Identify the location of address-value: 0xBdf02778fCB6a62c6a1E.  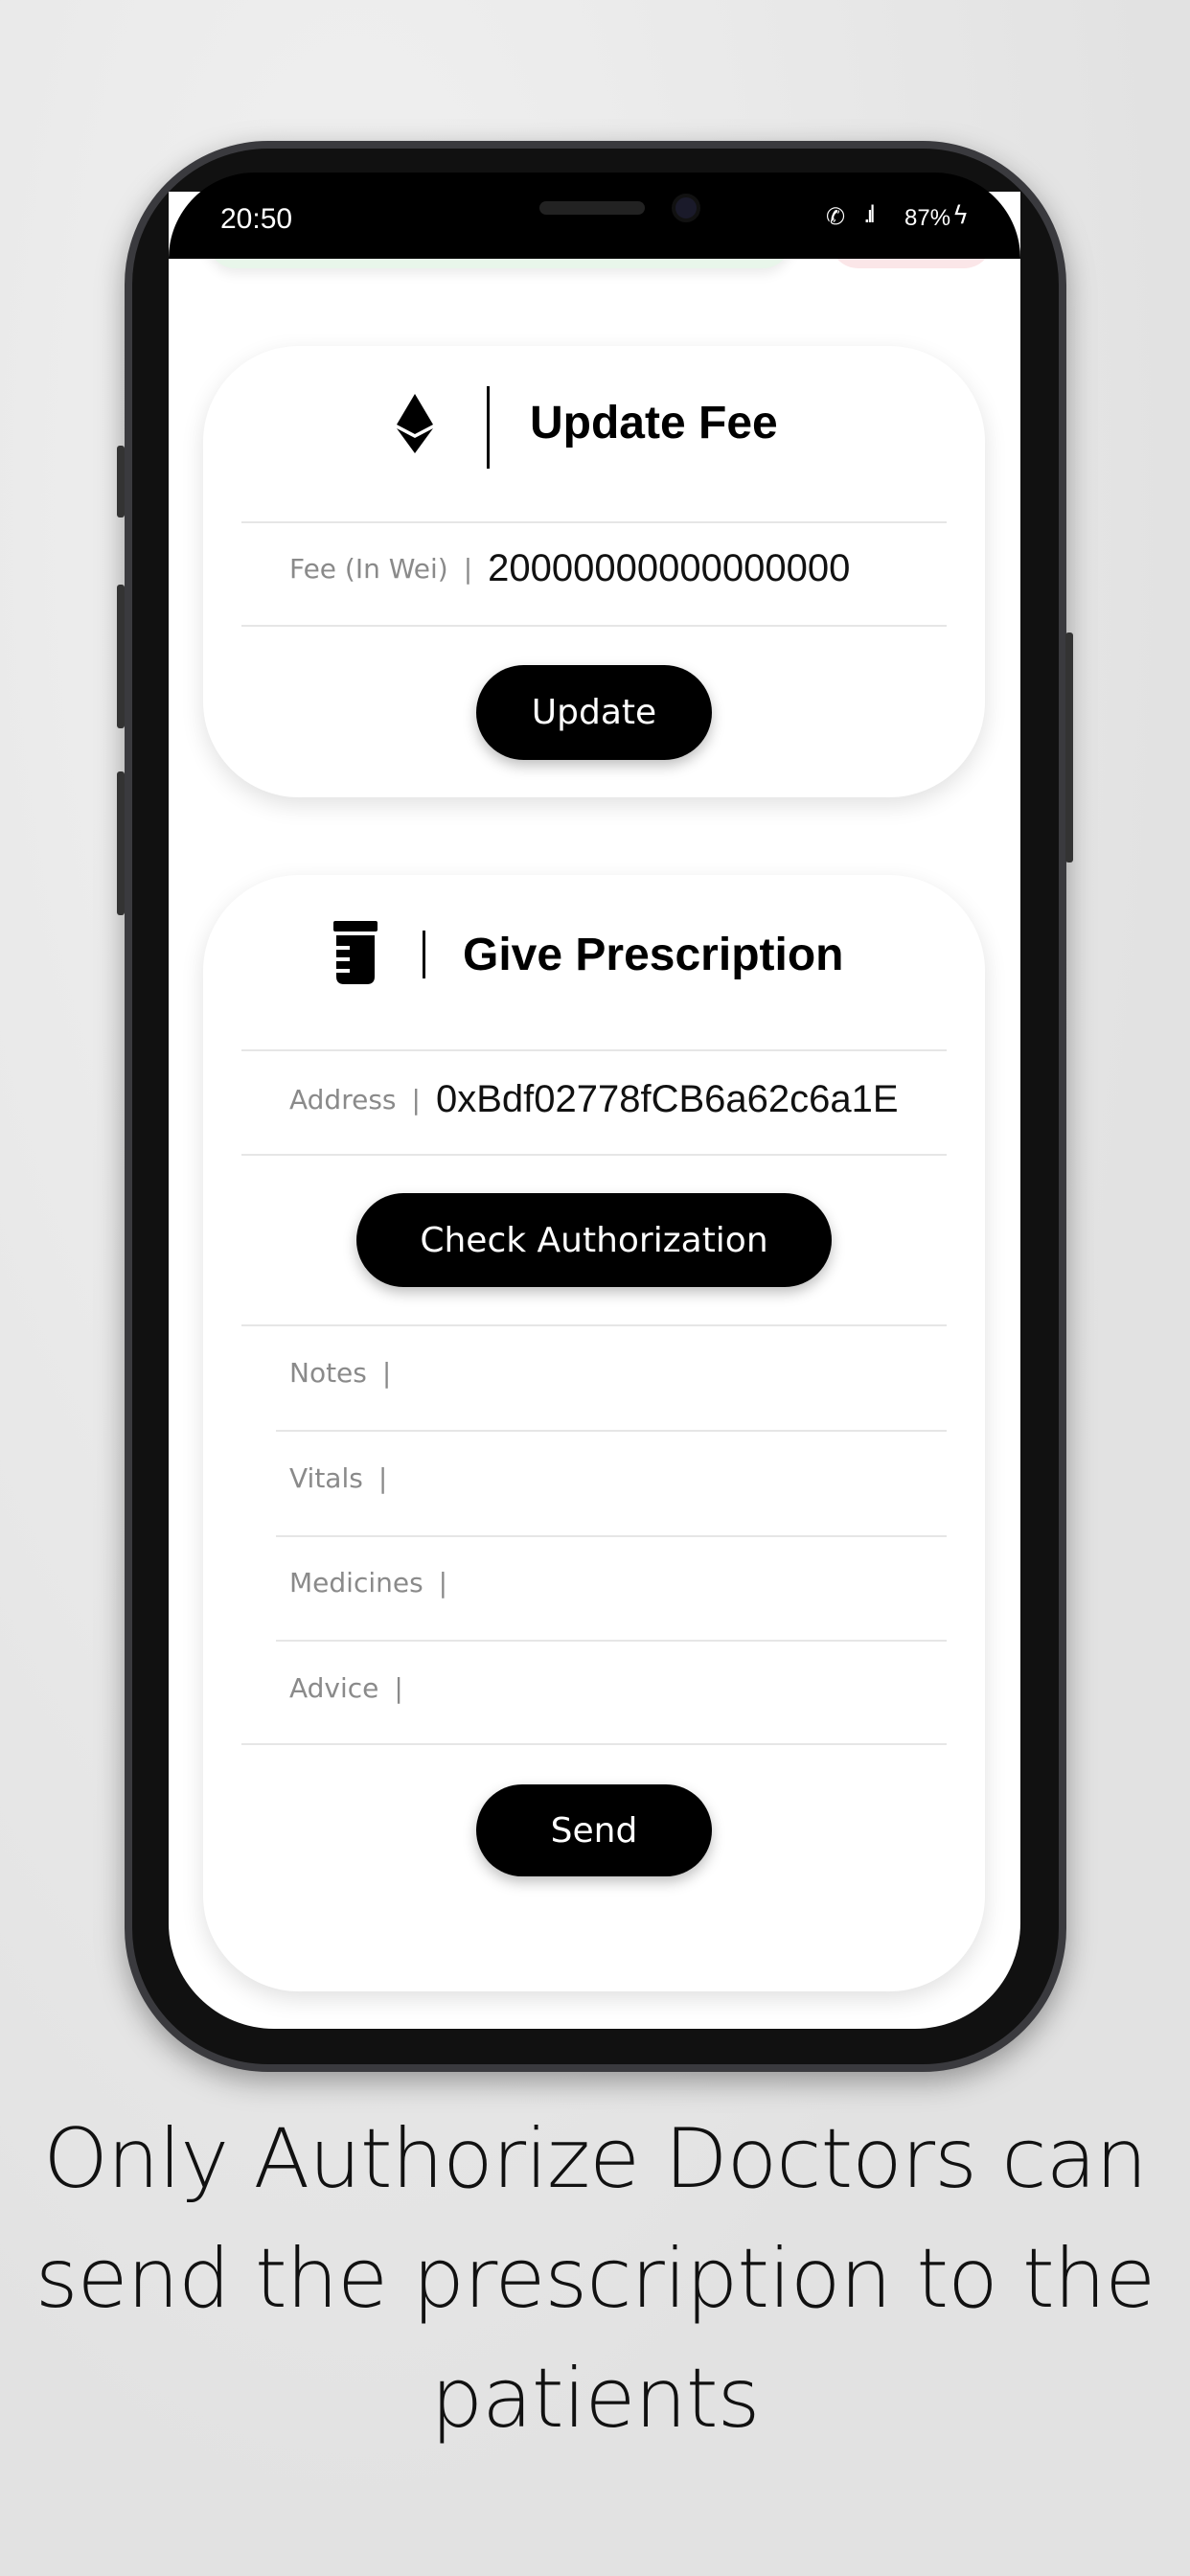
(668, 1099).